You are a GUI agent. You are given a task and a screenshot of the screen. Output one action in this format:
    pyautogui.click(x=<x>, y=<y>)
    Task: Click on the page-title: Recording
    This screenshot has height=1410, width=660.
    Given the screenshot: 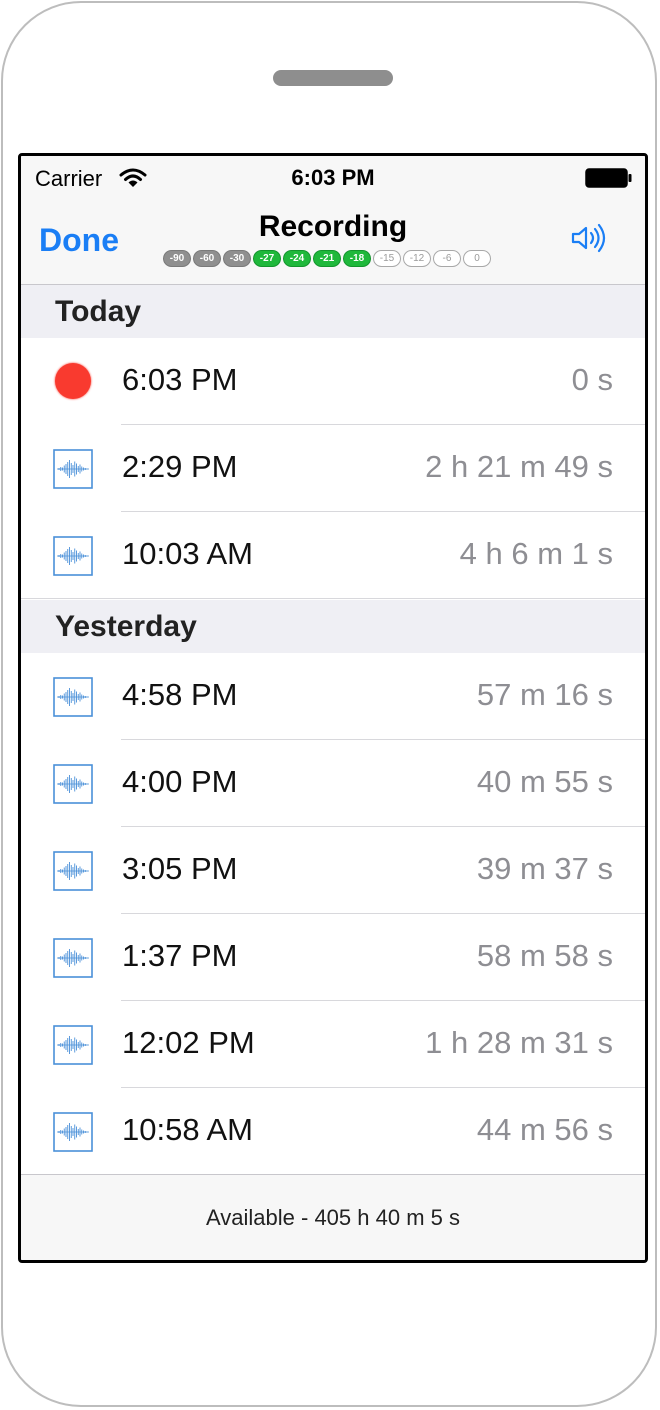 What is the action you would take?
    pyautogui.click(x=333, y=226)
    